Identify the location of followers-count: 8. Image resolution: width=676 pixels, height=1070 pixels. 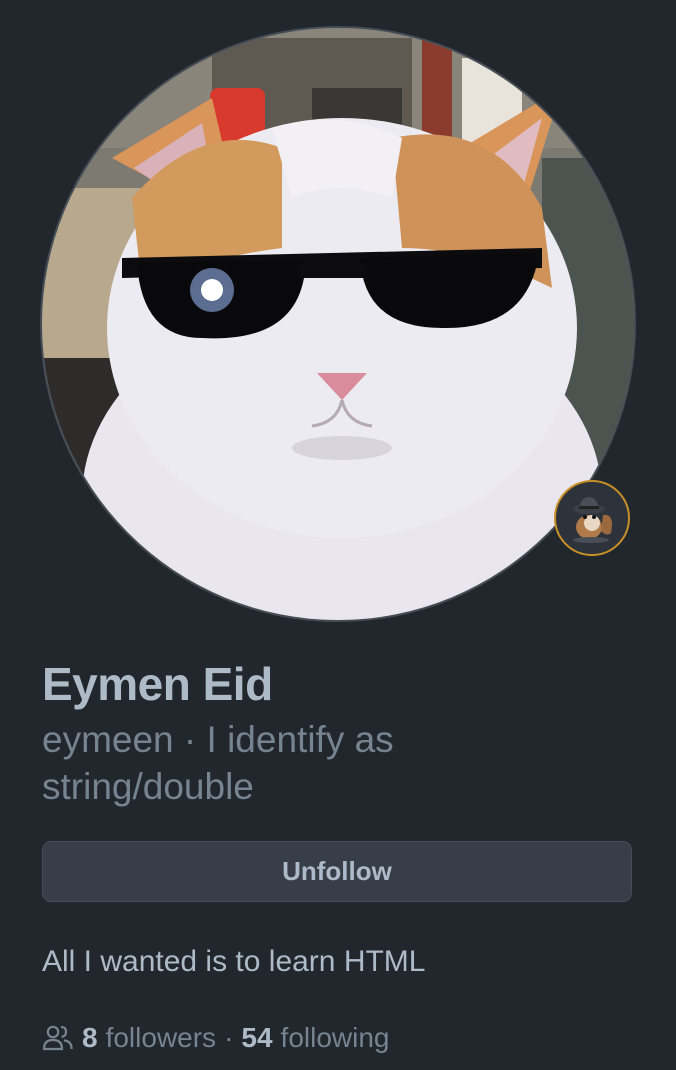
(90, 1037).